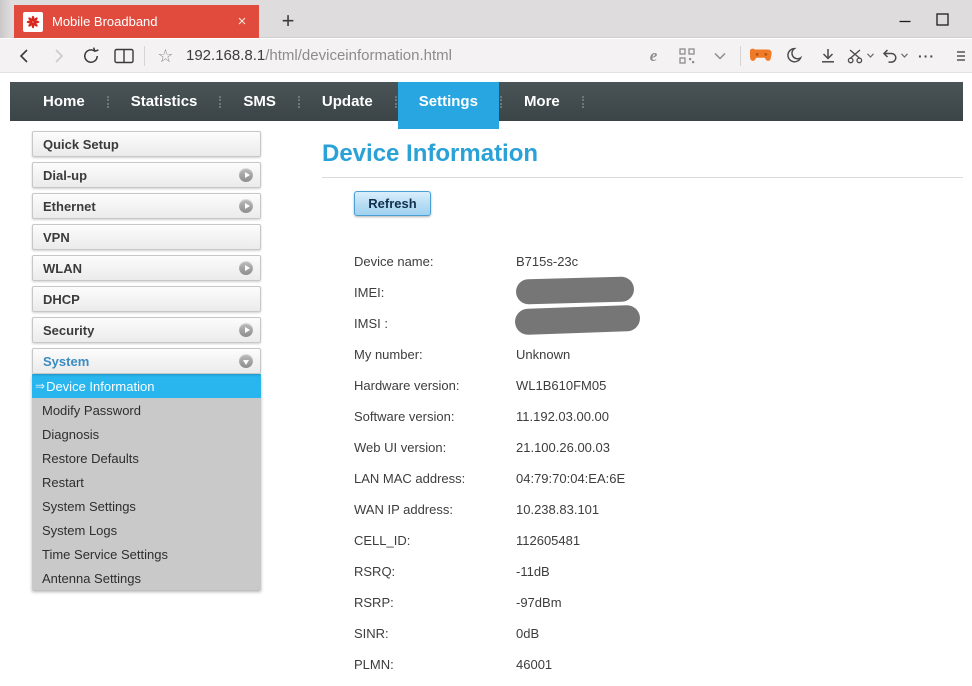  Describe the element at coordinates (146, 386) in the screenshot. I see `submenu-item: ⇒ Device Information` at that location.